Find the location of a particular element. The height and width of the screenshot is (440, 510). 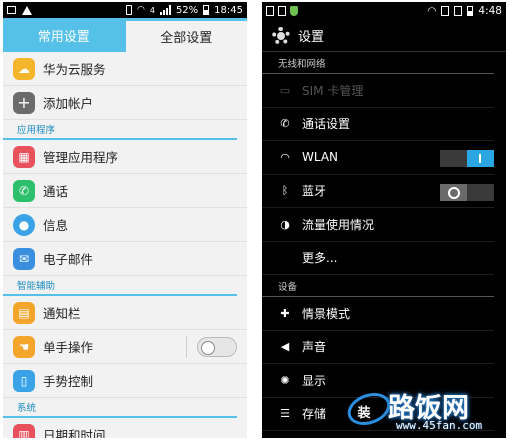

storage-icon: ☰ is located at coordinates (285, 414).